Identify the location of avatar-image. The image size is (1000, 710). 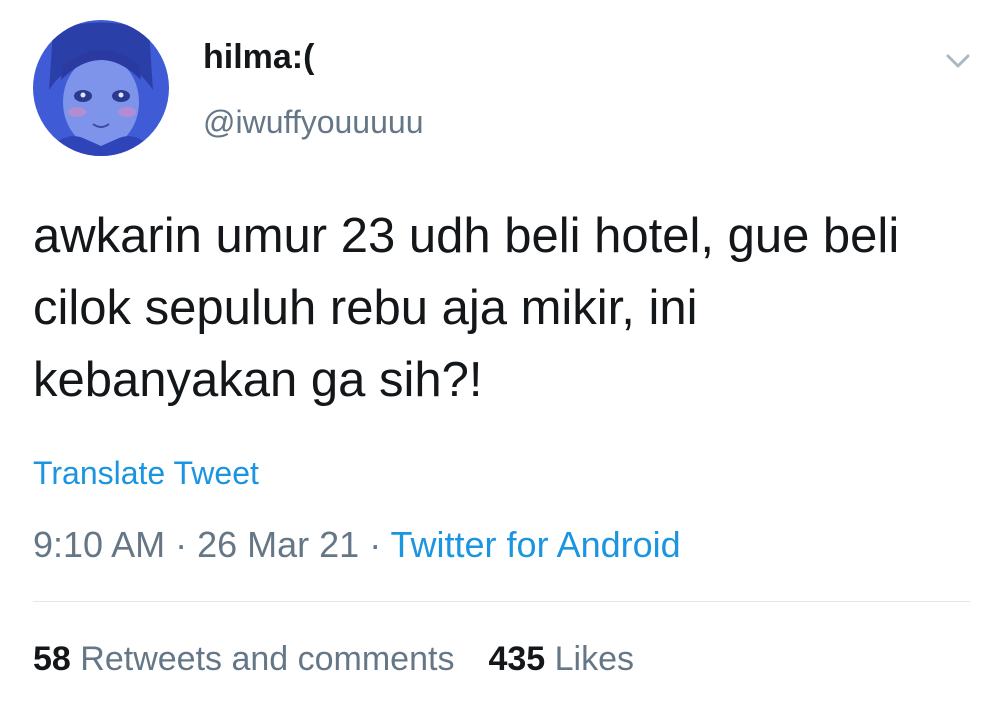
(101, 88).